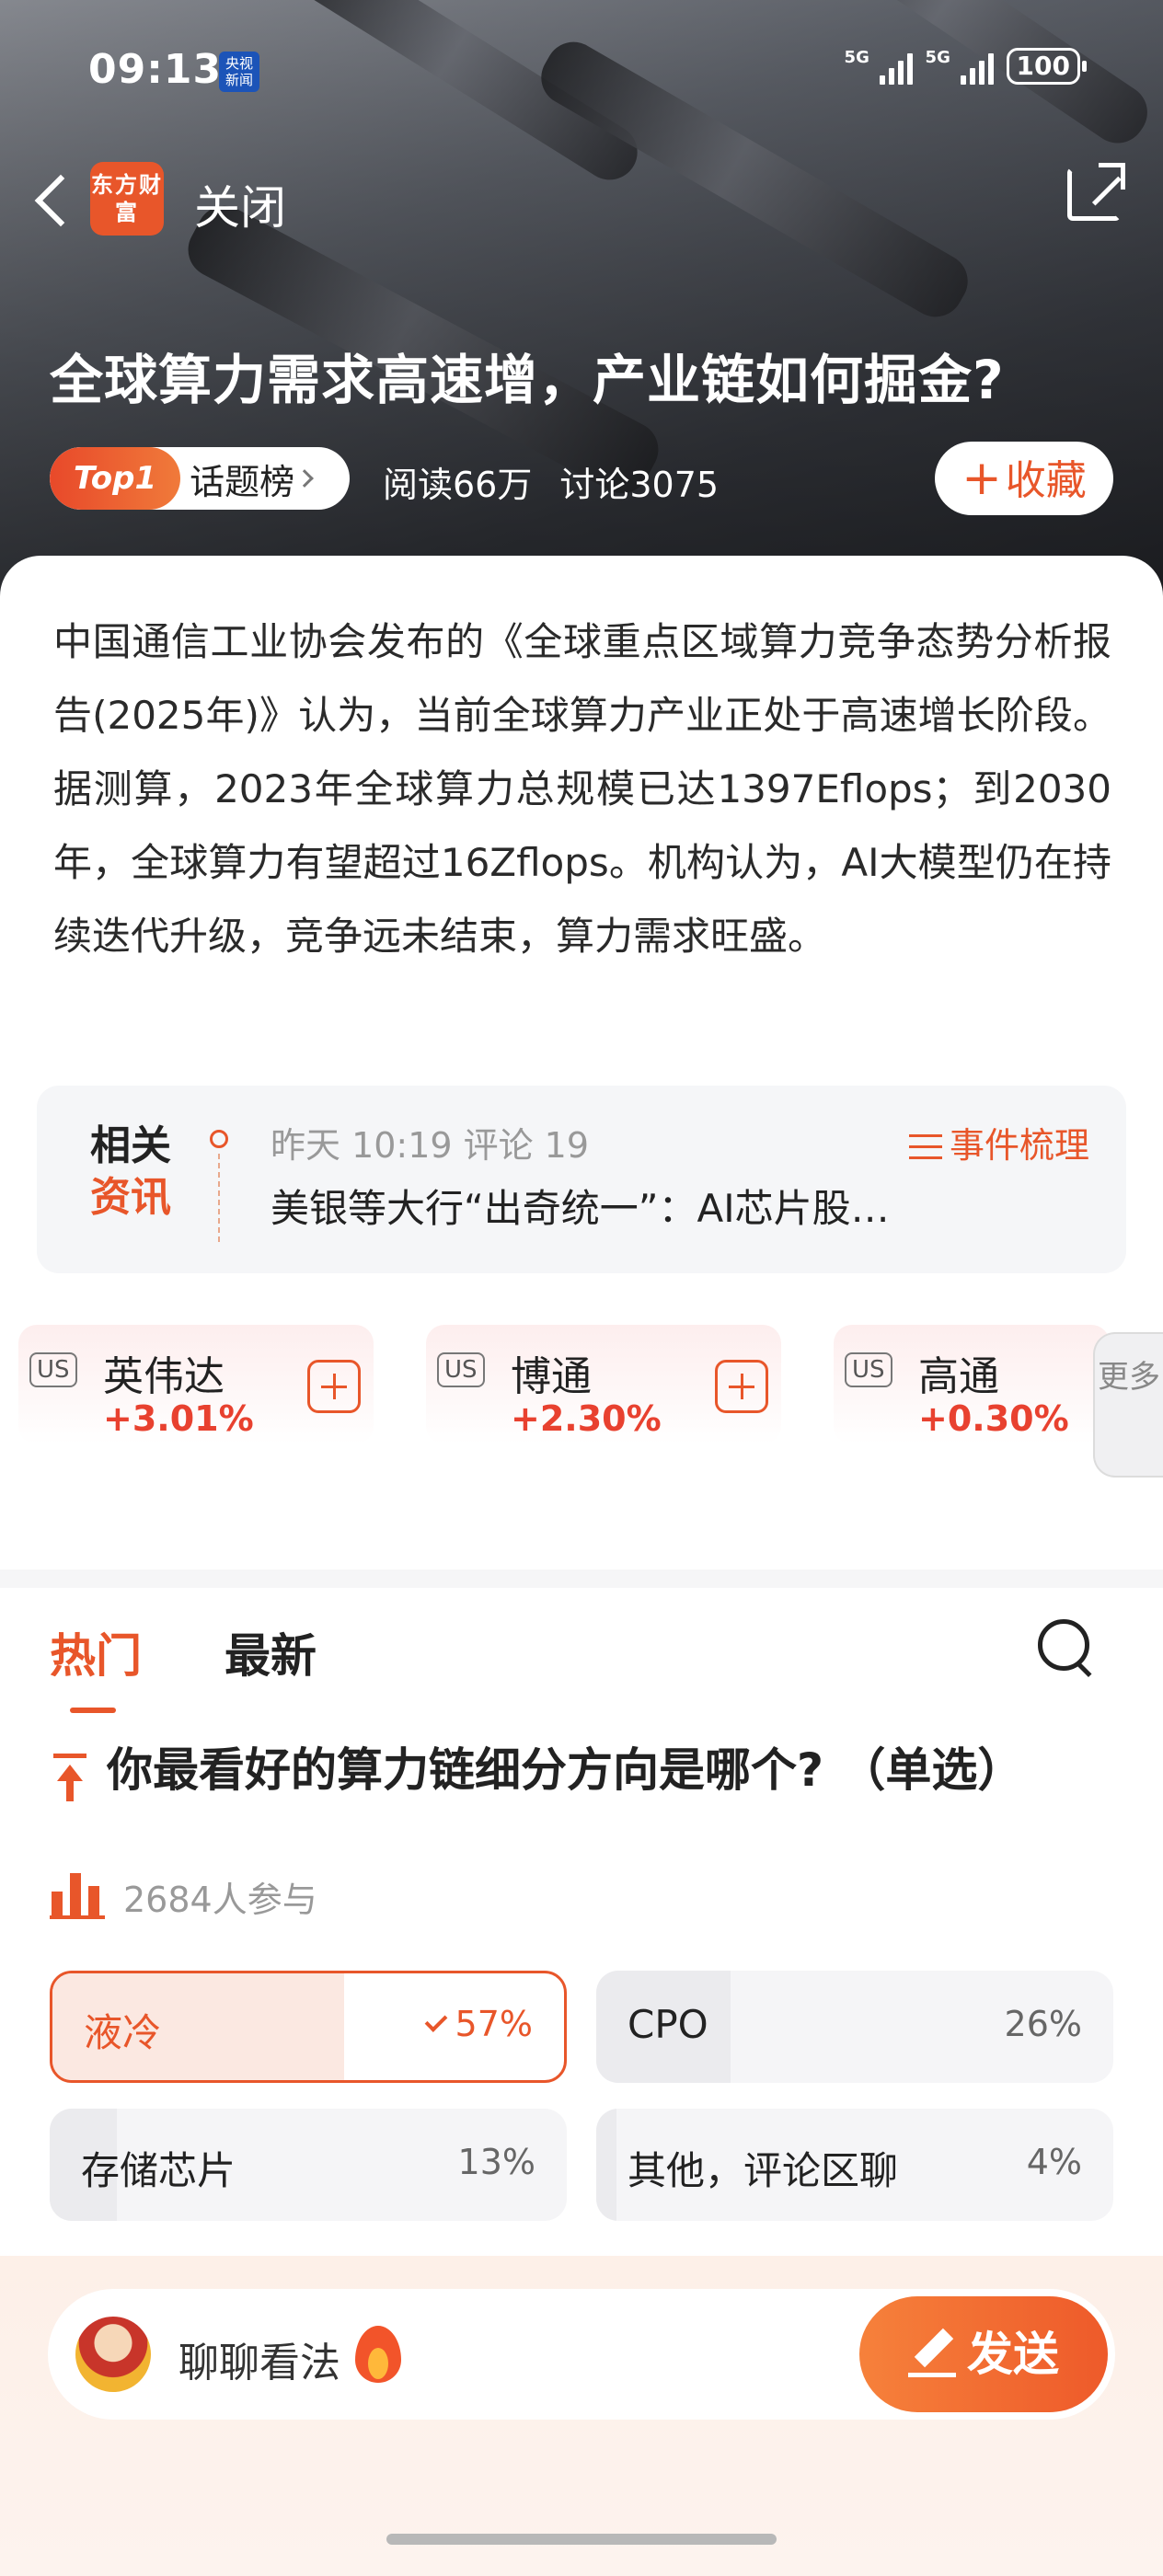 This screenshot has width=1163, height=2576. What do you see at coordinates (959, 1376) in the screenshot?
I see `stock-name: 高通` at bounding box center [959, 1376].